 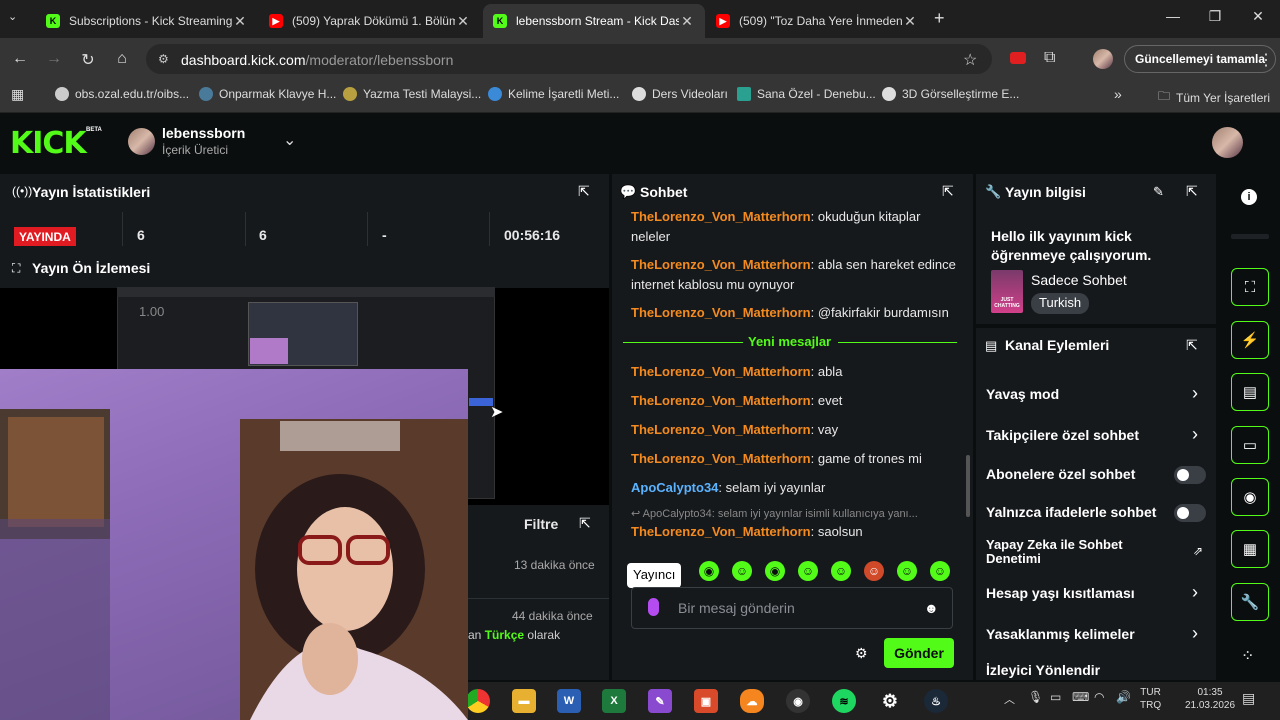 I want to click on network-icon: ⌨, so click(x=1080, y=697).